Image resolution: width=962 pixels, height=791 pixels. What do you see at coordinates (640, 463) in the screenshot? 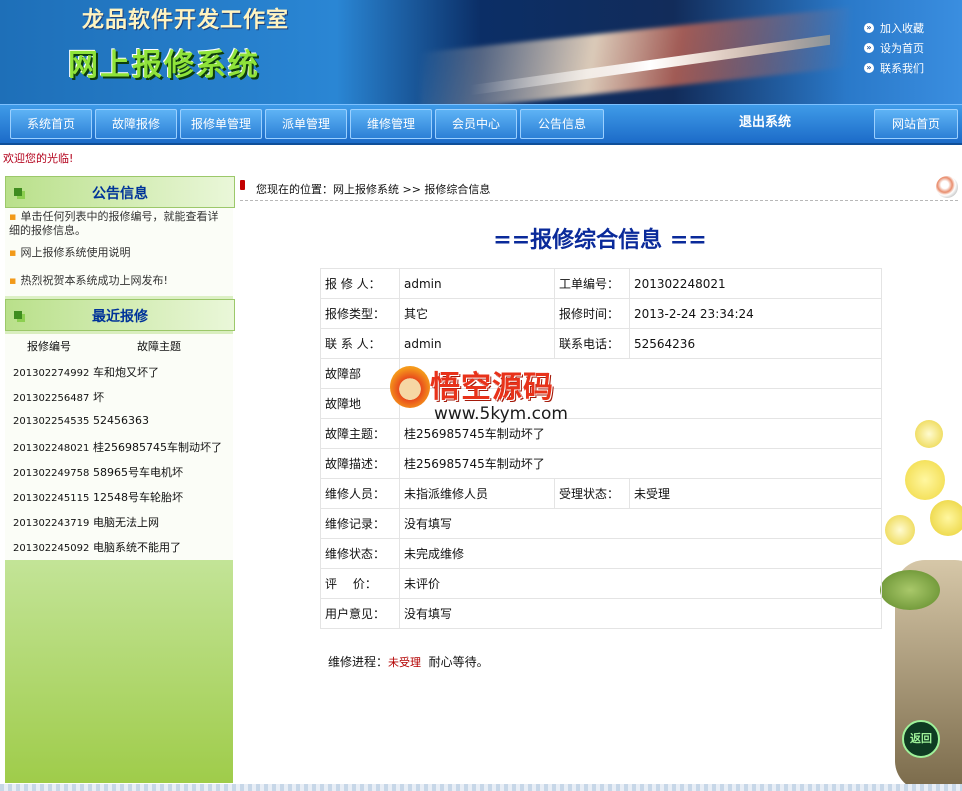
I see `desc-value: 桂256985745车制动坏了` at bounding box center [640, 463].